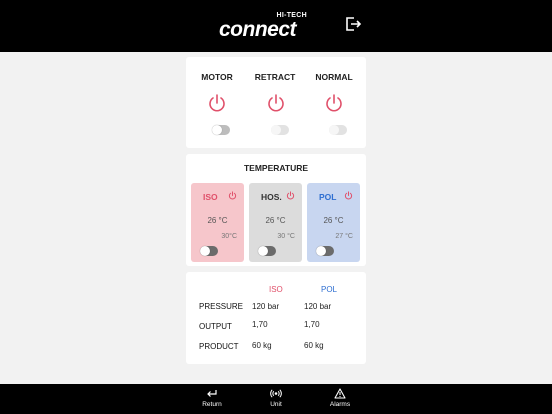  I want to click on product-label: PRODUCT, so click(219, 346).